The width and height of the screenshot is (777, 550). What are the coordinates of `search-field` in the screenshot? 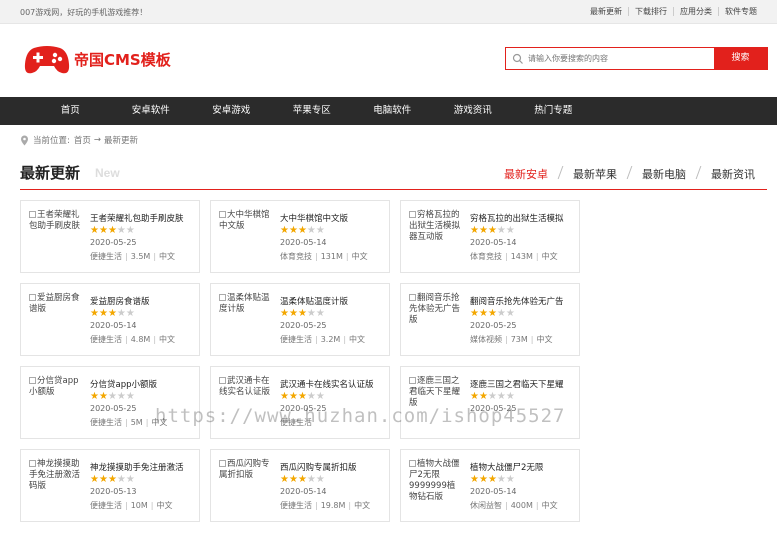 It's located at (610, 58).